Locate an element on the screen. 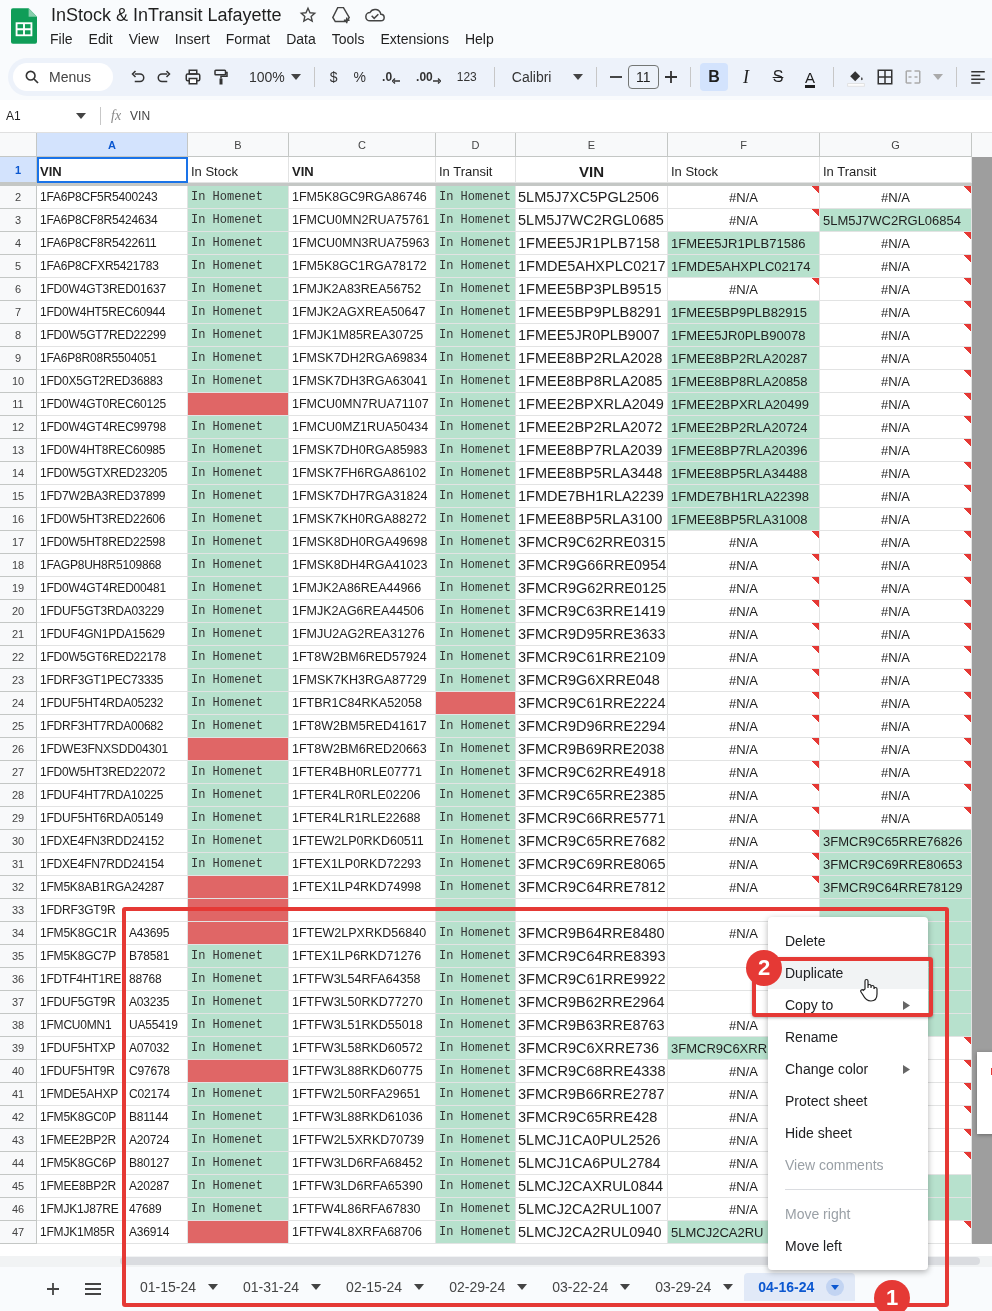  row-header: 41 is located at coordinates (18, 1094).